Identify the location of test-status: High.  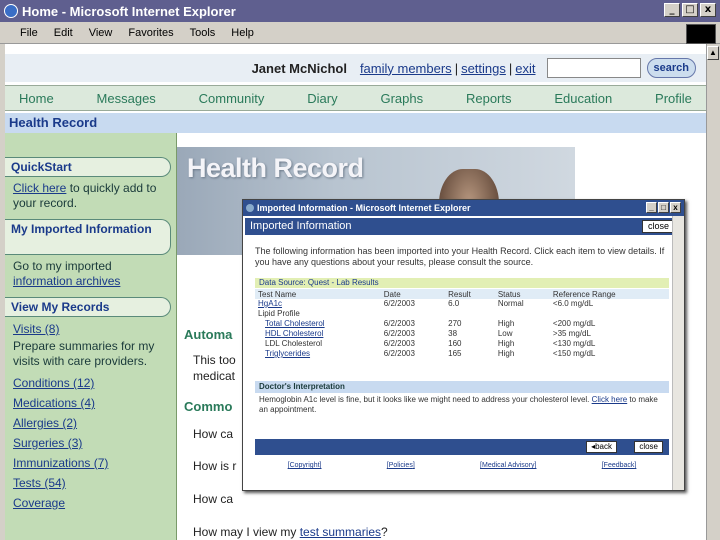
(506, 323).